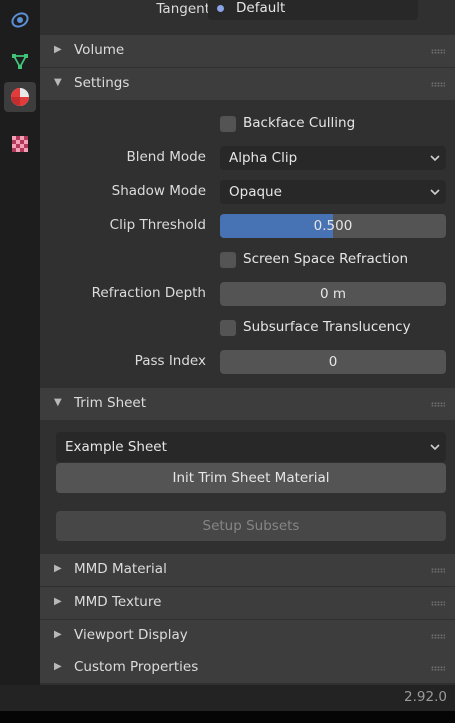 This screenshot has width=455, height=723. What do you see at coordinates (118, 602) in the screenshot?
I see `mmd-texture-panel-title: MMD Texture` at bounding box center [118, 602].